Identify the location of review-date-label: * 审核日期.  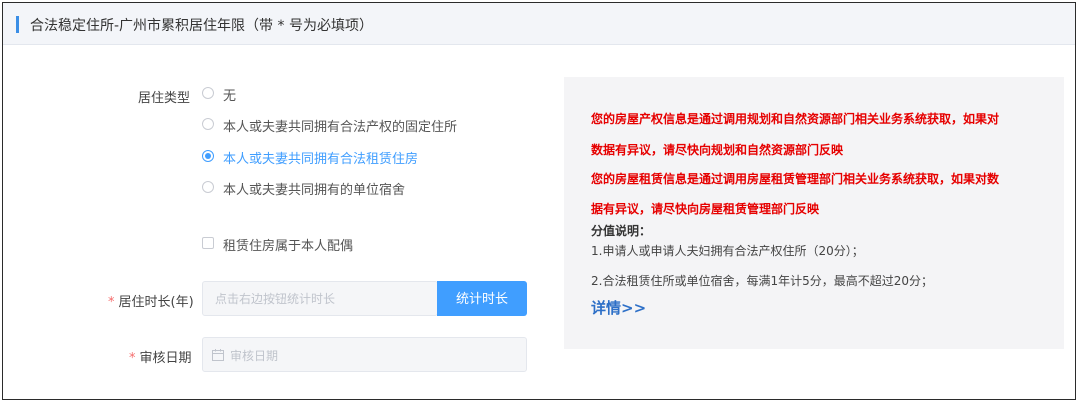
(160, 356).